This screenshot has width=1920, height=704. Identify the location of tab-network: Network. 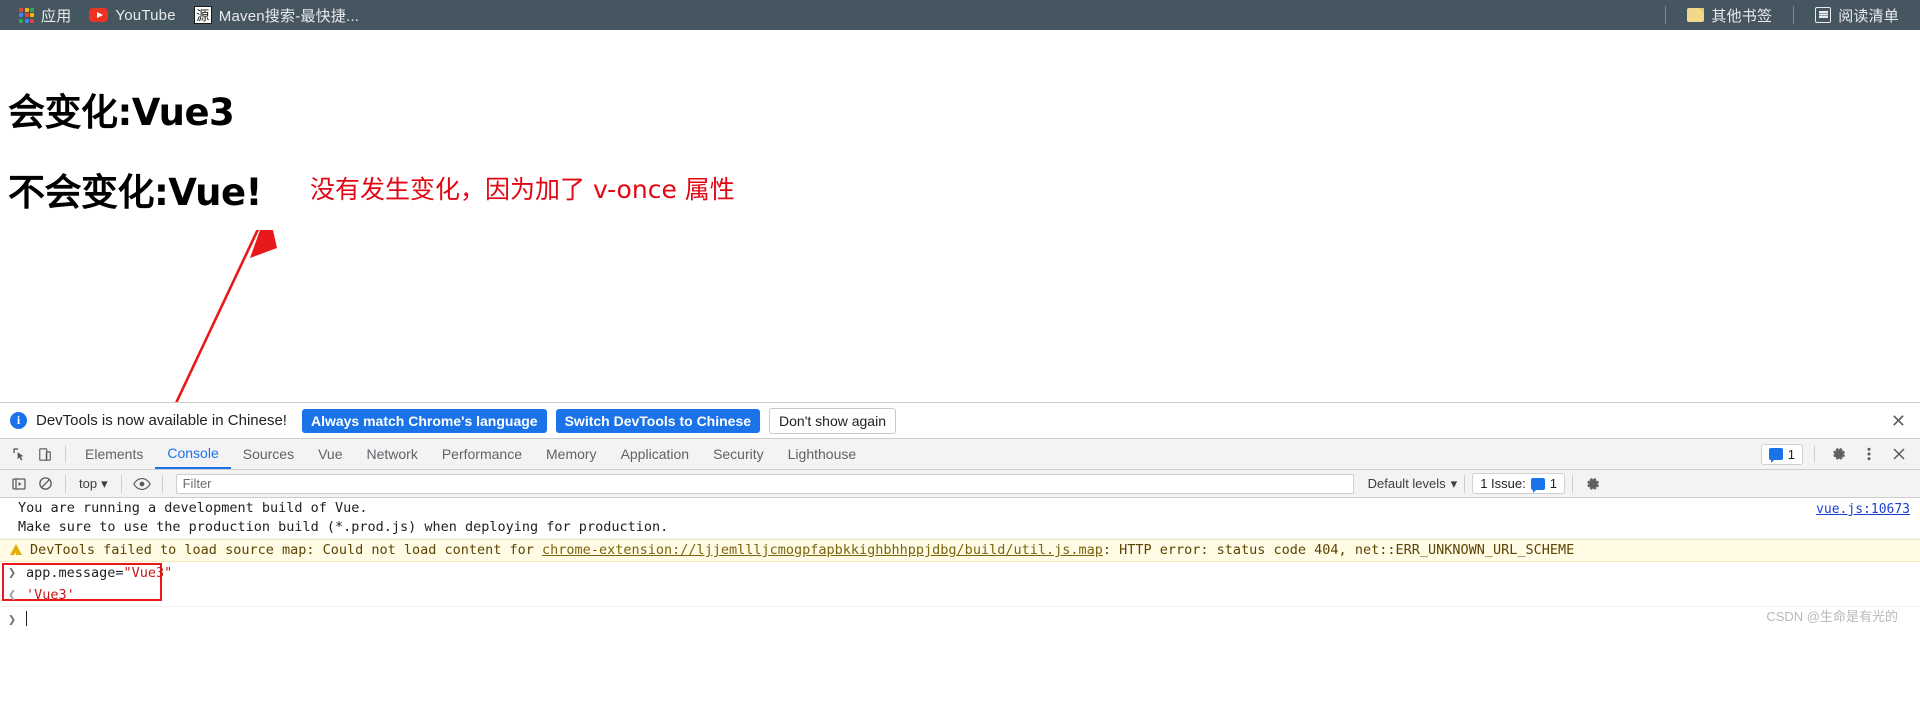
(391, 454).